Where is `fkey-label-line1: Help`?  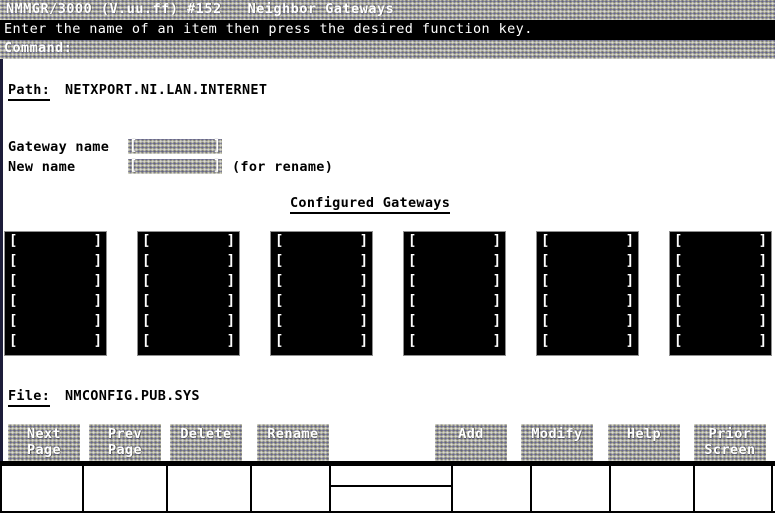 fkey-label-line1: Help is located at coordinates (644, 434).